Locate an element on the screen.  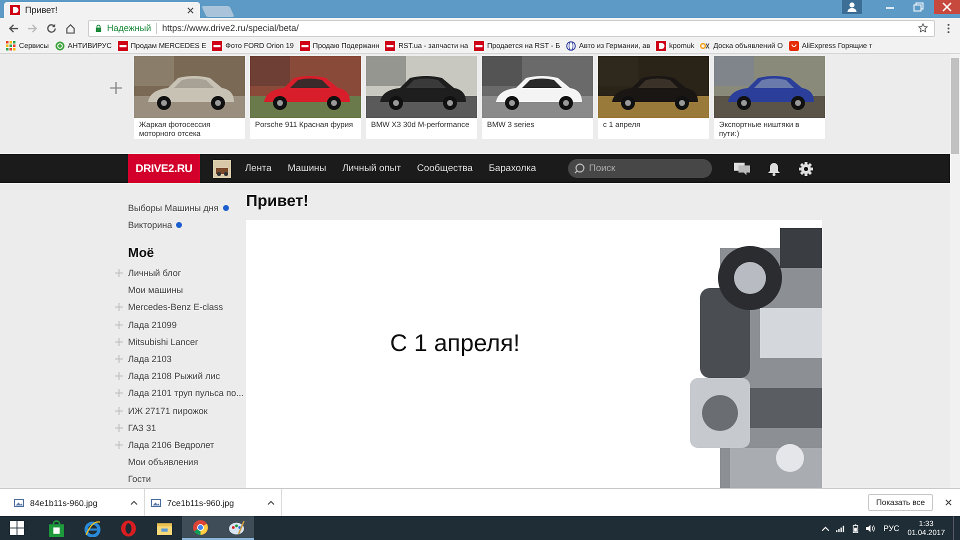
shopping-bag-icon is located at coordinates (56, 528).